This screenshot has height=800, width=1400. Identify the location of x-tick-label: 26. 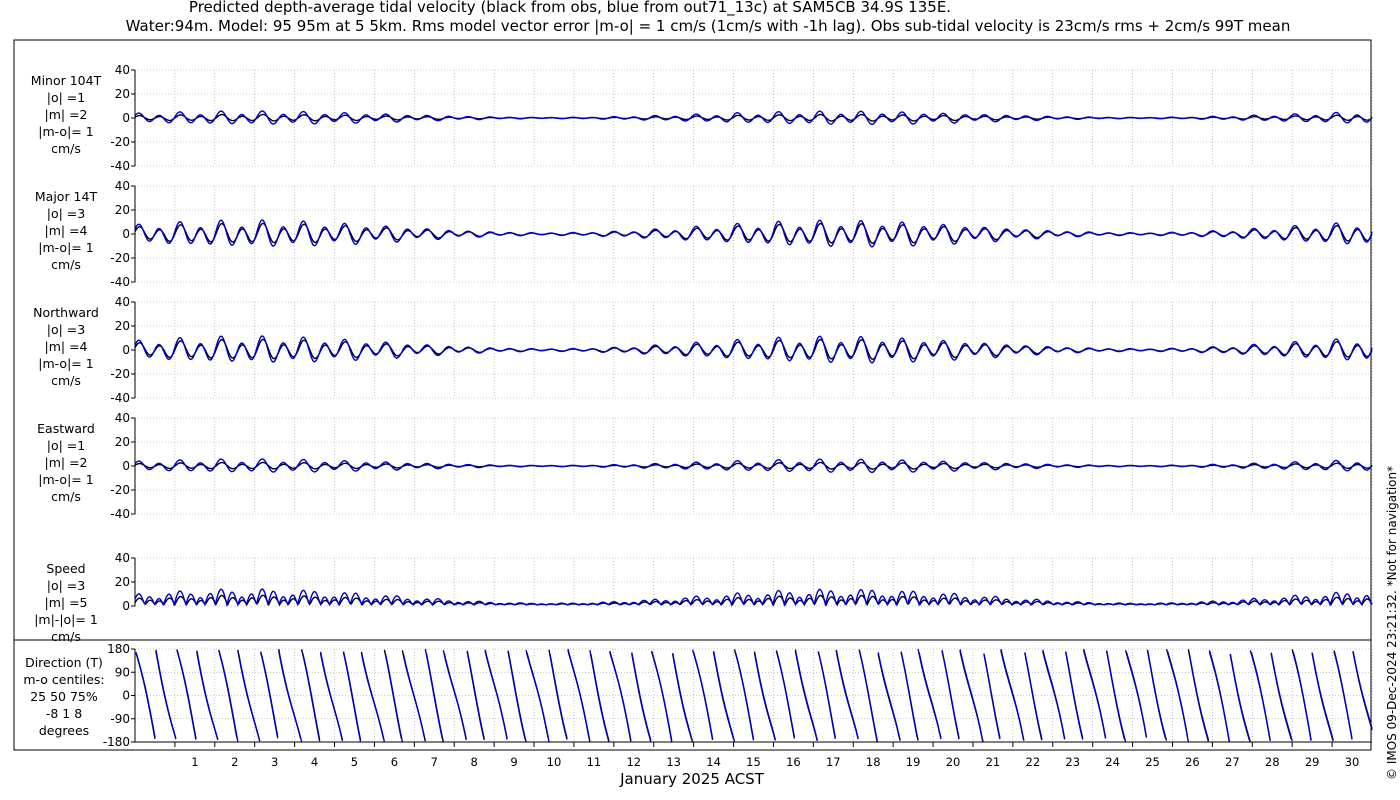
(1192, 762).